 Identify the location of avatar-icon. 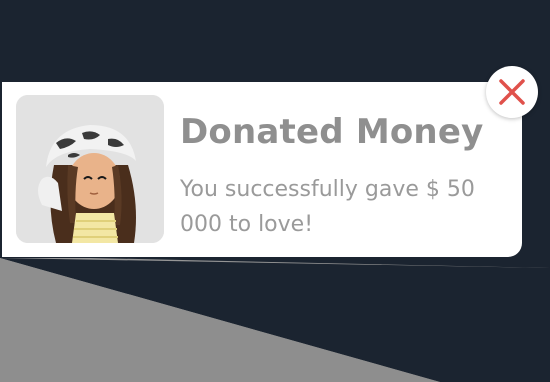
(90, 169).